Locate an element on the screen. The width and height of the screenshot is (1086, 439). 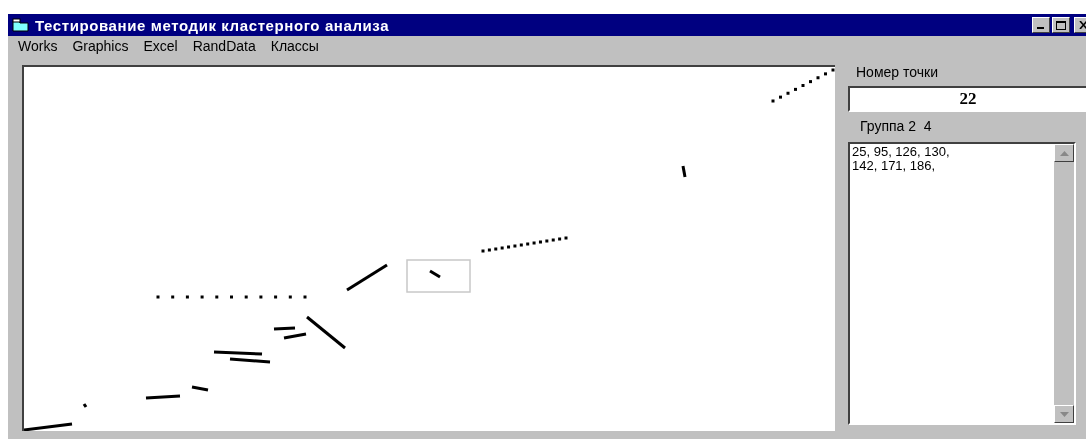
menu-item: RandData is located at coordinates (225, 47).